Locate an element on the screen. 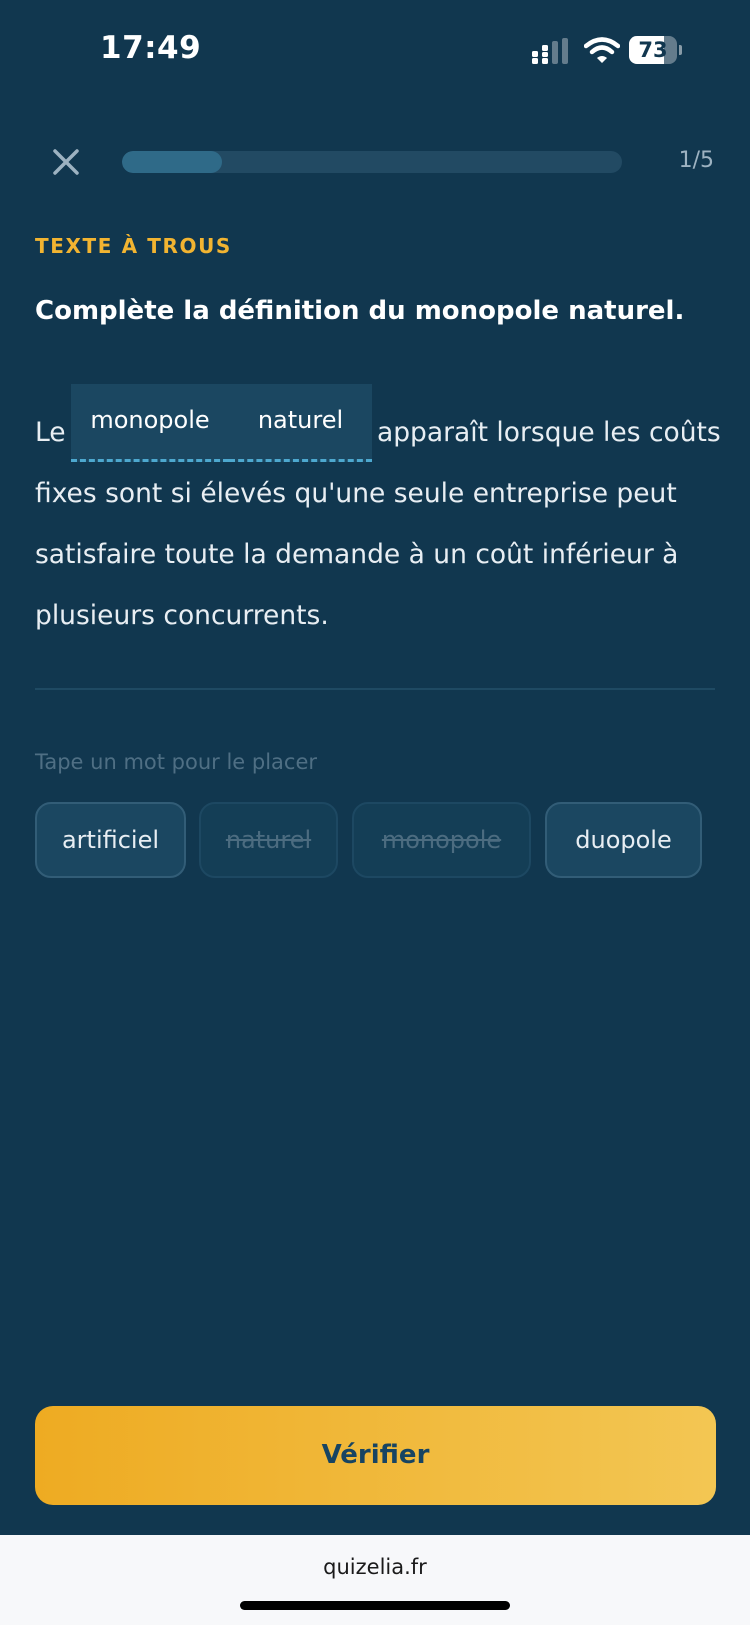 Image resolution: width=750 pixels, height=1625 pixels. battery-nub is located at coordinates (680, 50).